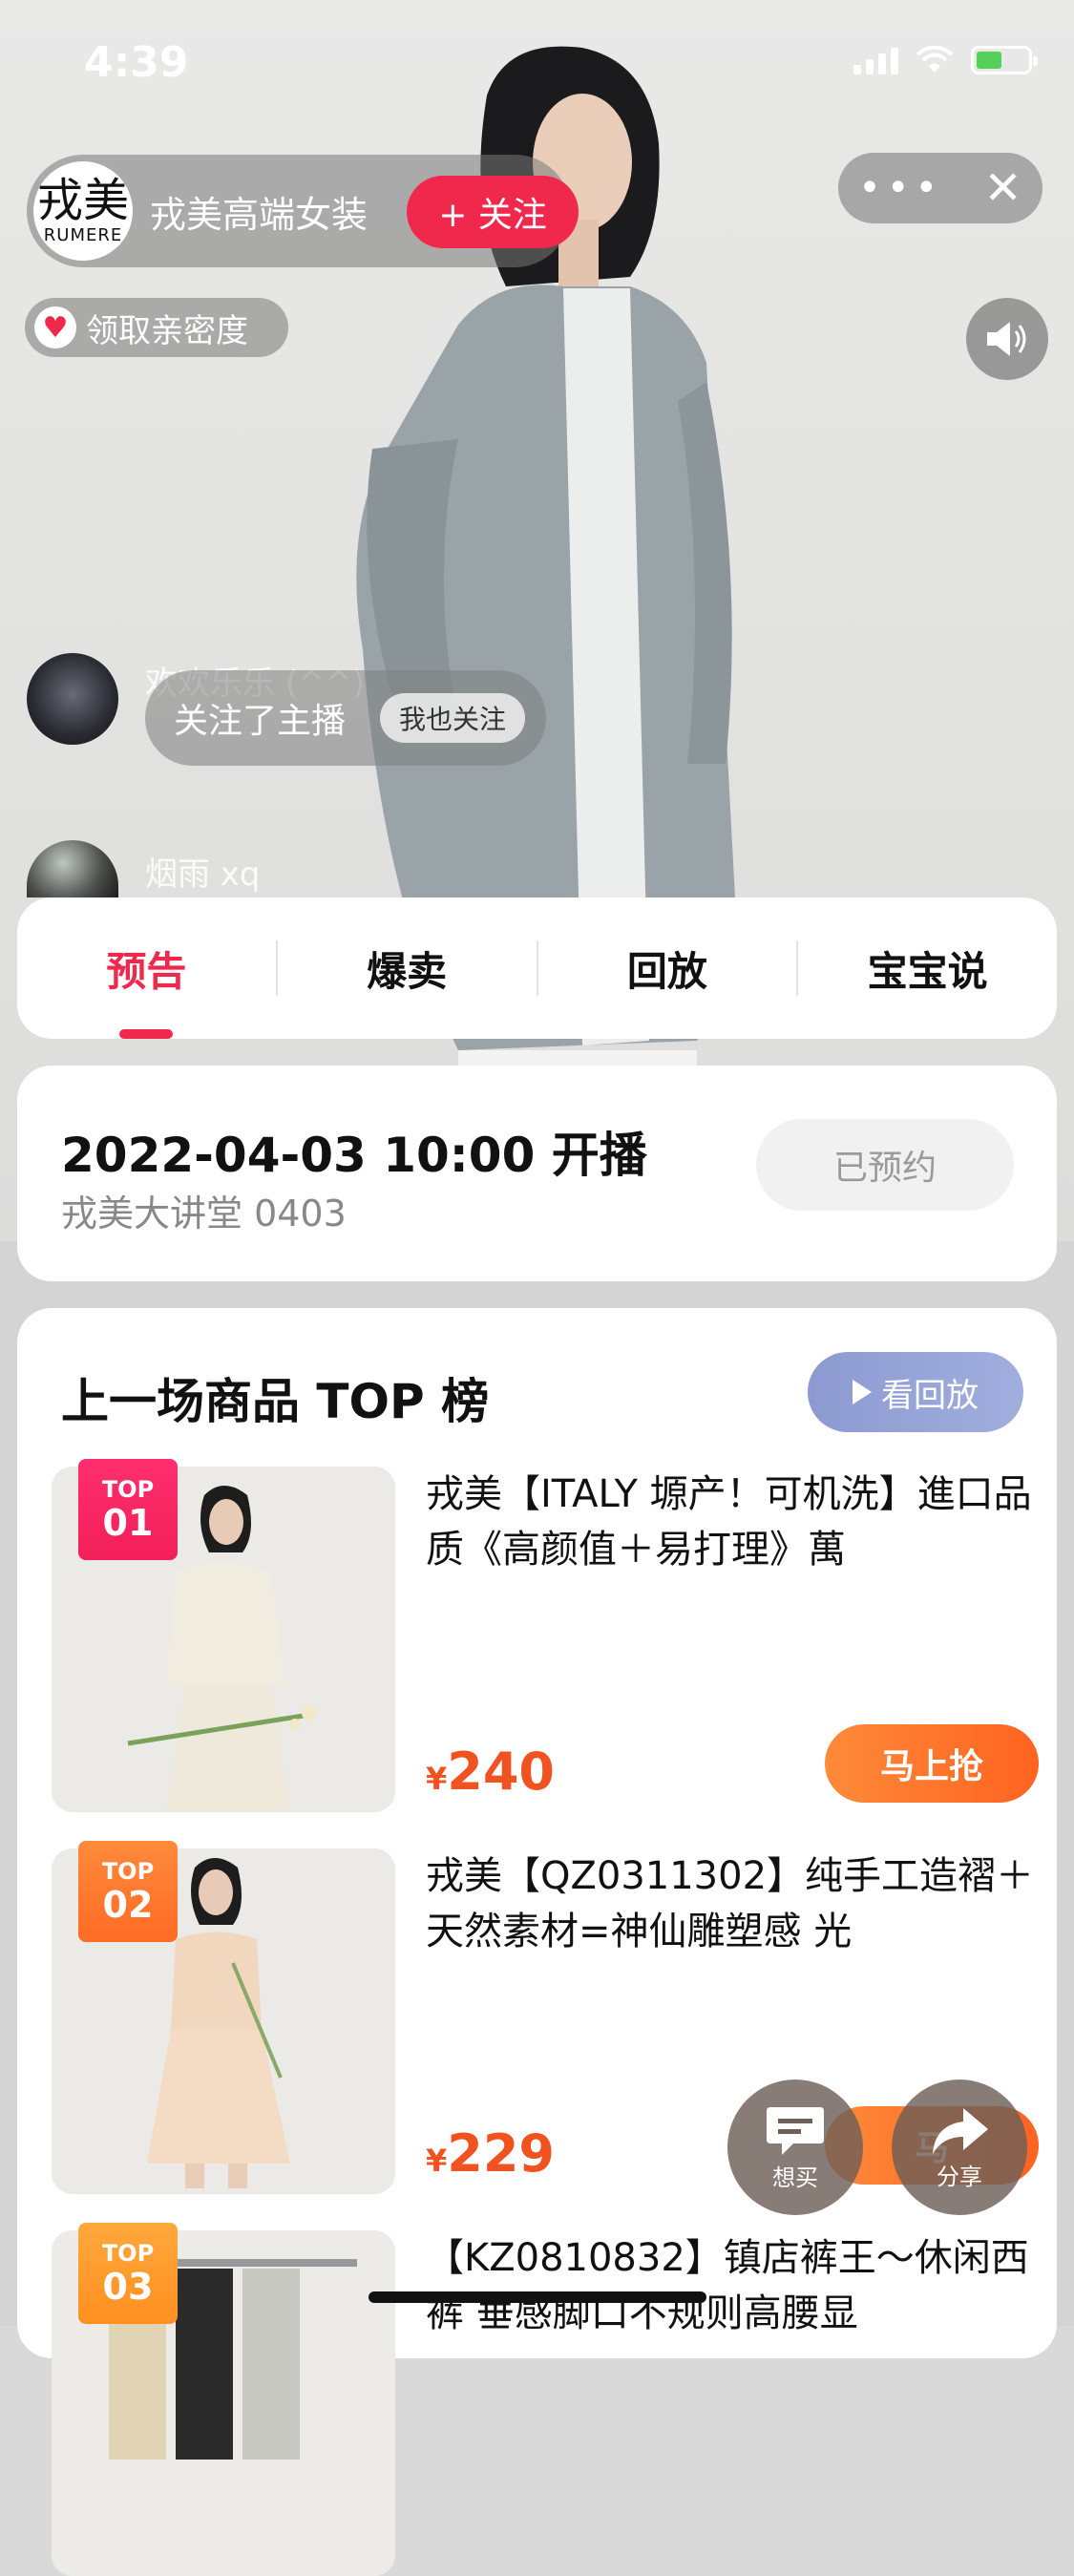  What do you see at coordinates (795, 2130) in the screenshot?
I see `chat-bubble-icon` at bounding box center [795, 2130].